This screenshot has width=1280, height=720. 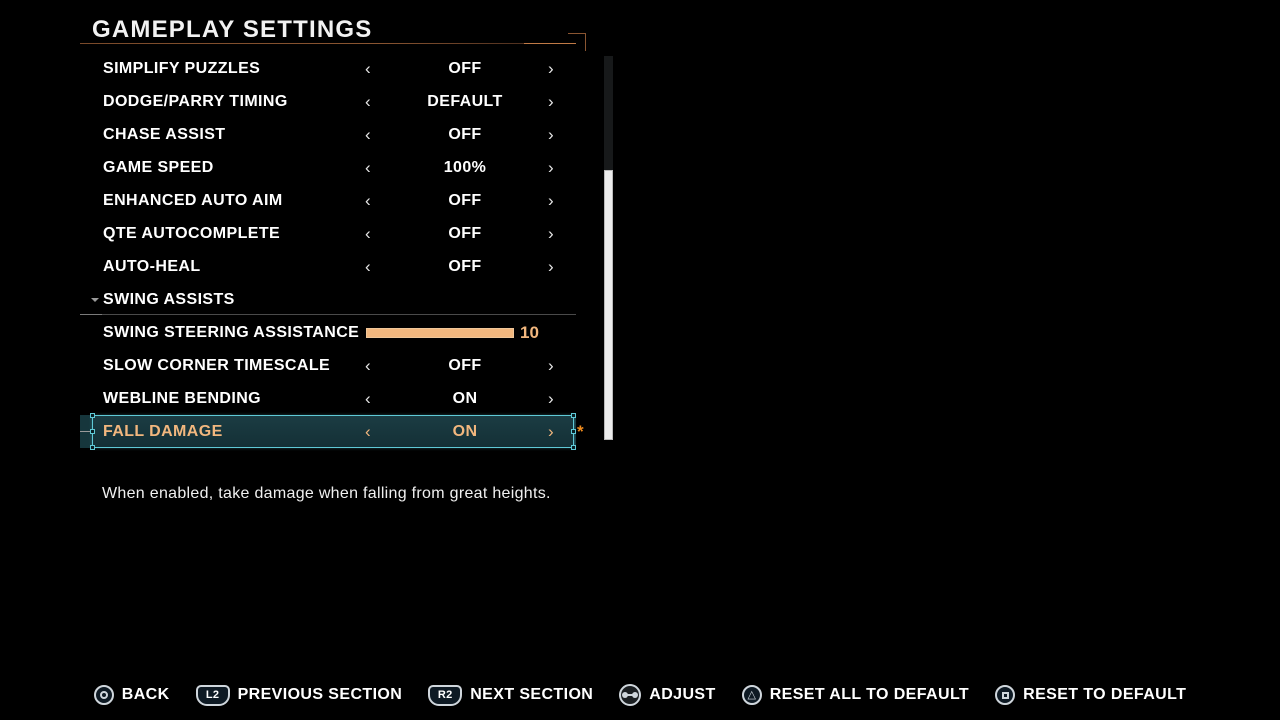 I want to click on setting-label: SWING STEERING ASSISTANCE, so click(x=231, y=332).